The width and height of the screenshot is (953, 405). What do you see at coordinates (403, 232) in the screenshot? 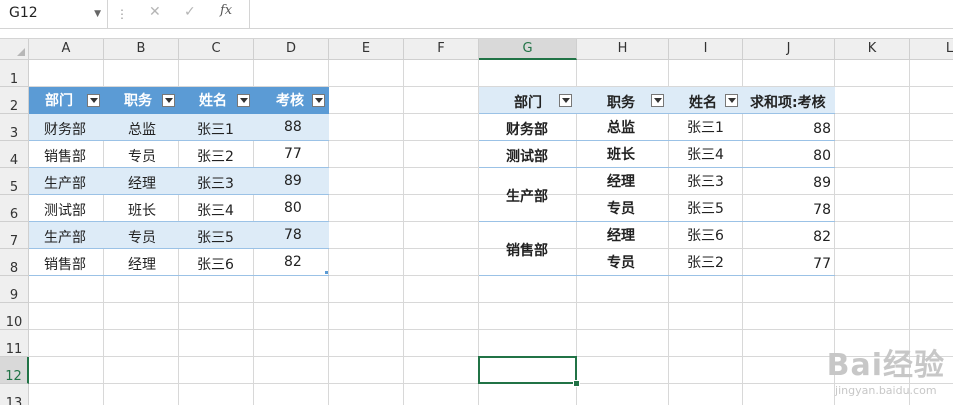
I see `gridline-vertical` at bounding box center [403, 232].